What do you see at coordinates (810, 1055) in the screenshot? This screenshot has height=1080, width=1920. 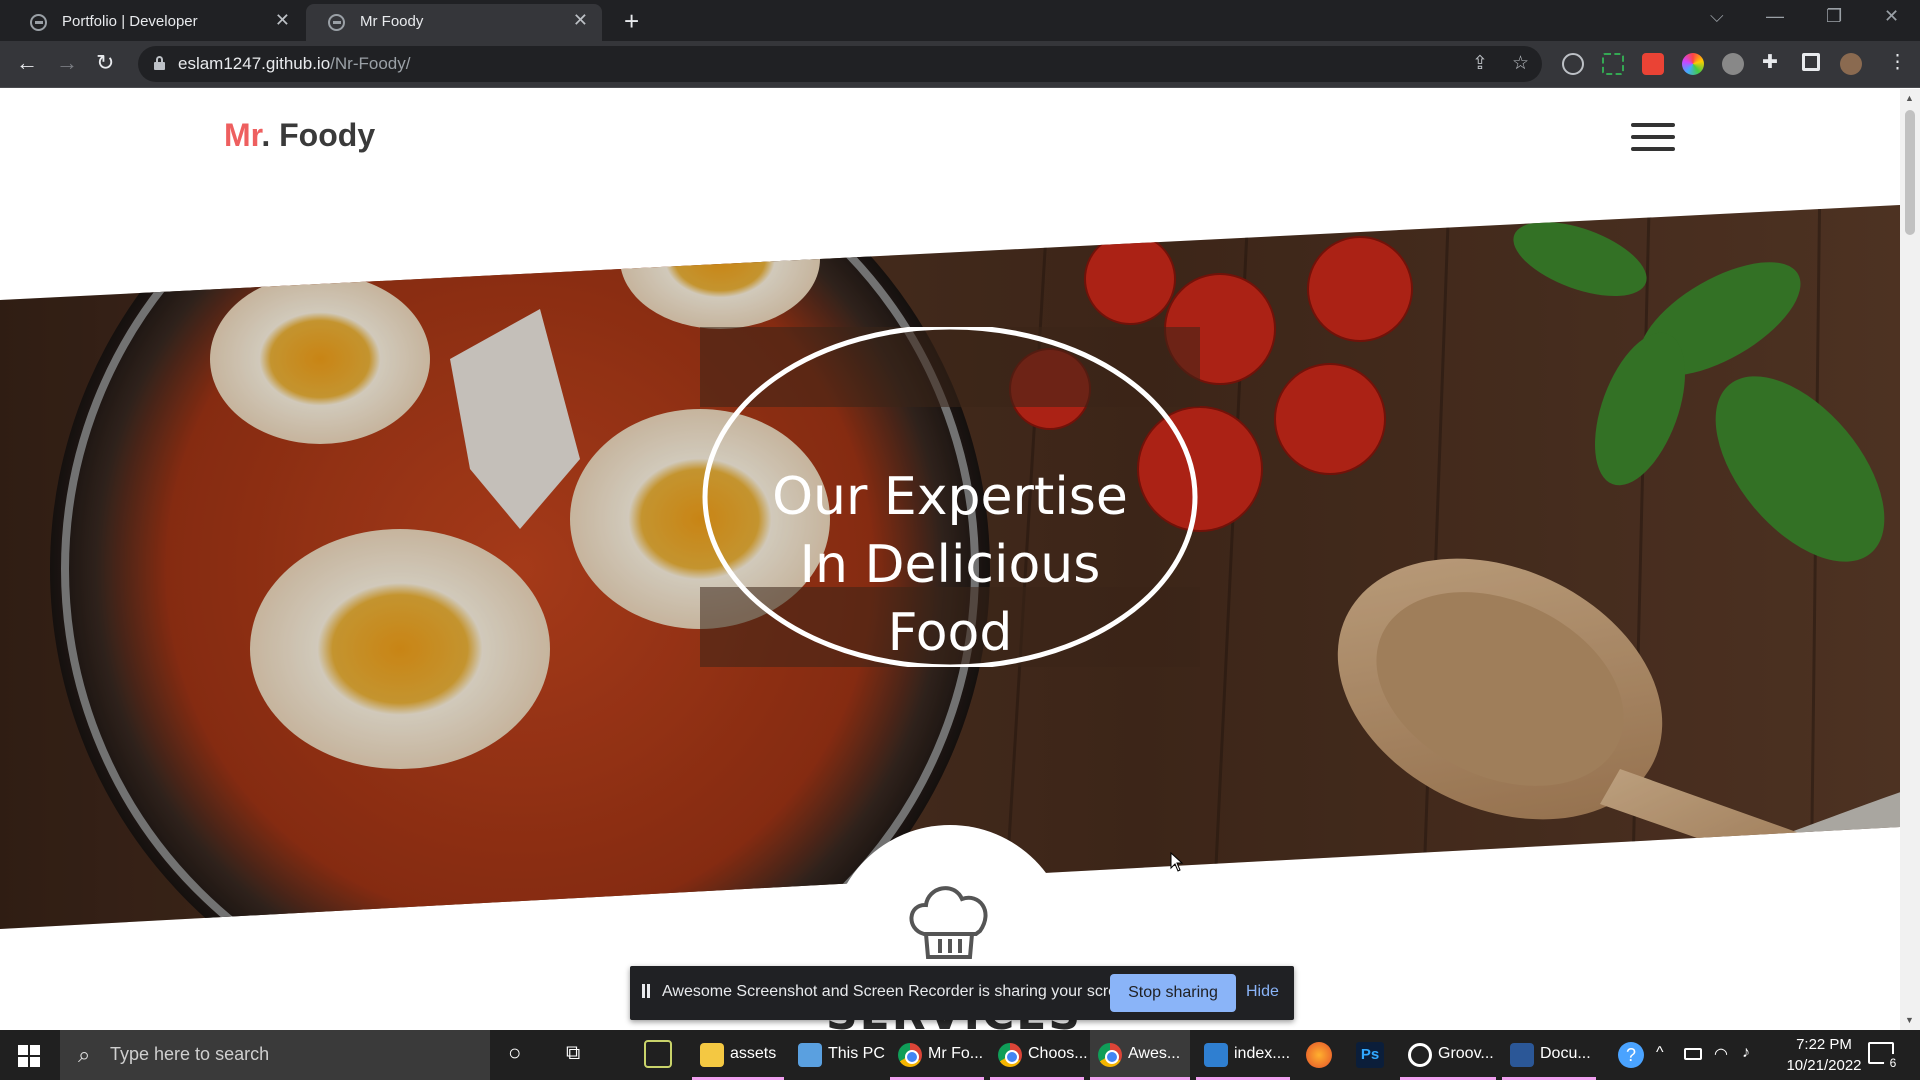 I see `computer-icon` at bounding box center [810, 1055].